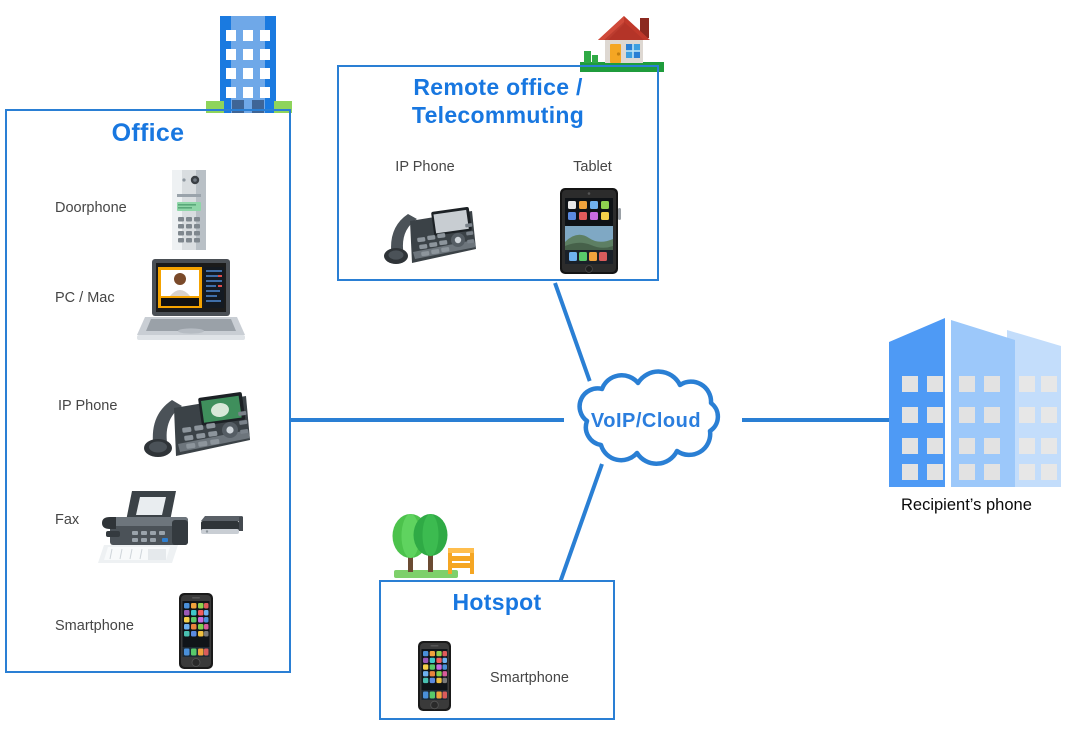 The height and width of the screenshot is (735, 1072). I want to click on recipient-caption: Recipient’s phone, so click(966, 505).